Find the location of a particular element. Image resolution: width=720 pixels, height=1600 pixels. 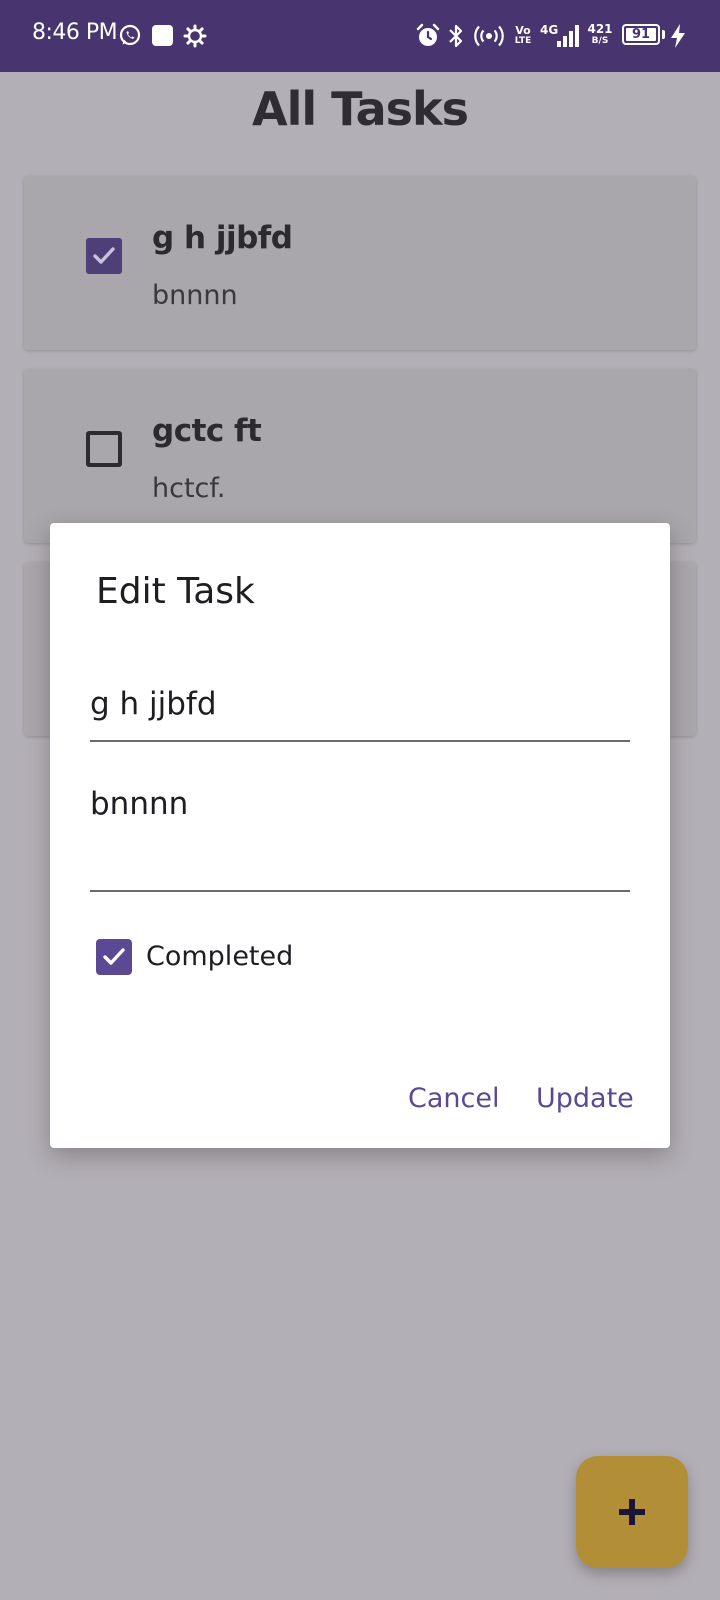

network-speed: 421 B/S is located at coordinates (600, 34).